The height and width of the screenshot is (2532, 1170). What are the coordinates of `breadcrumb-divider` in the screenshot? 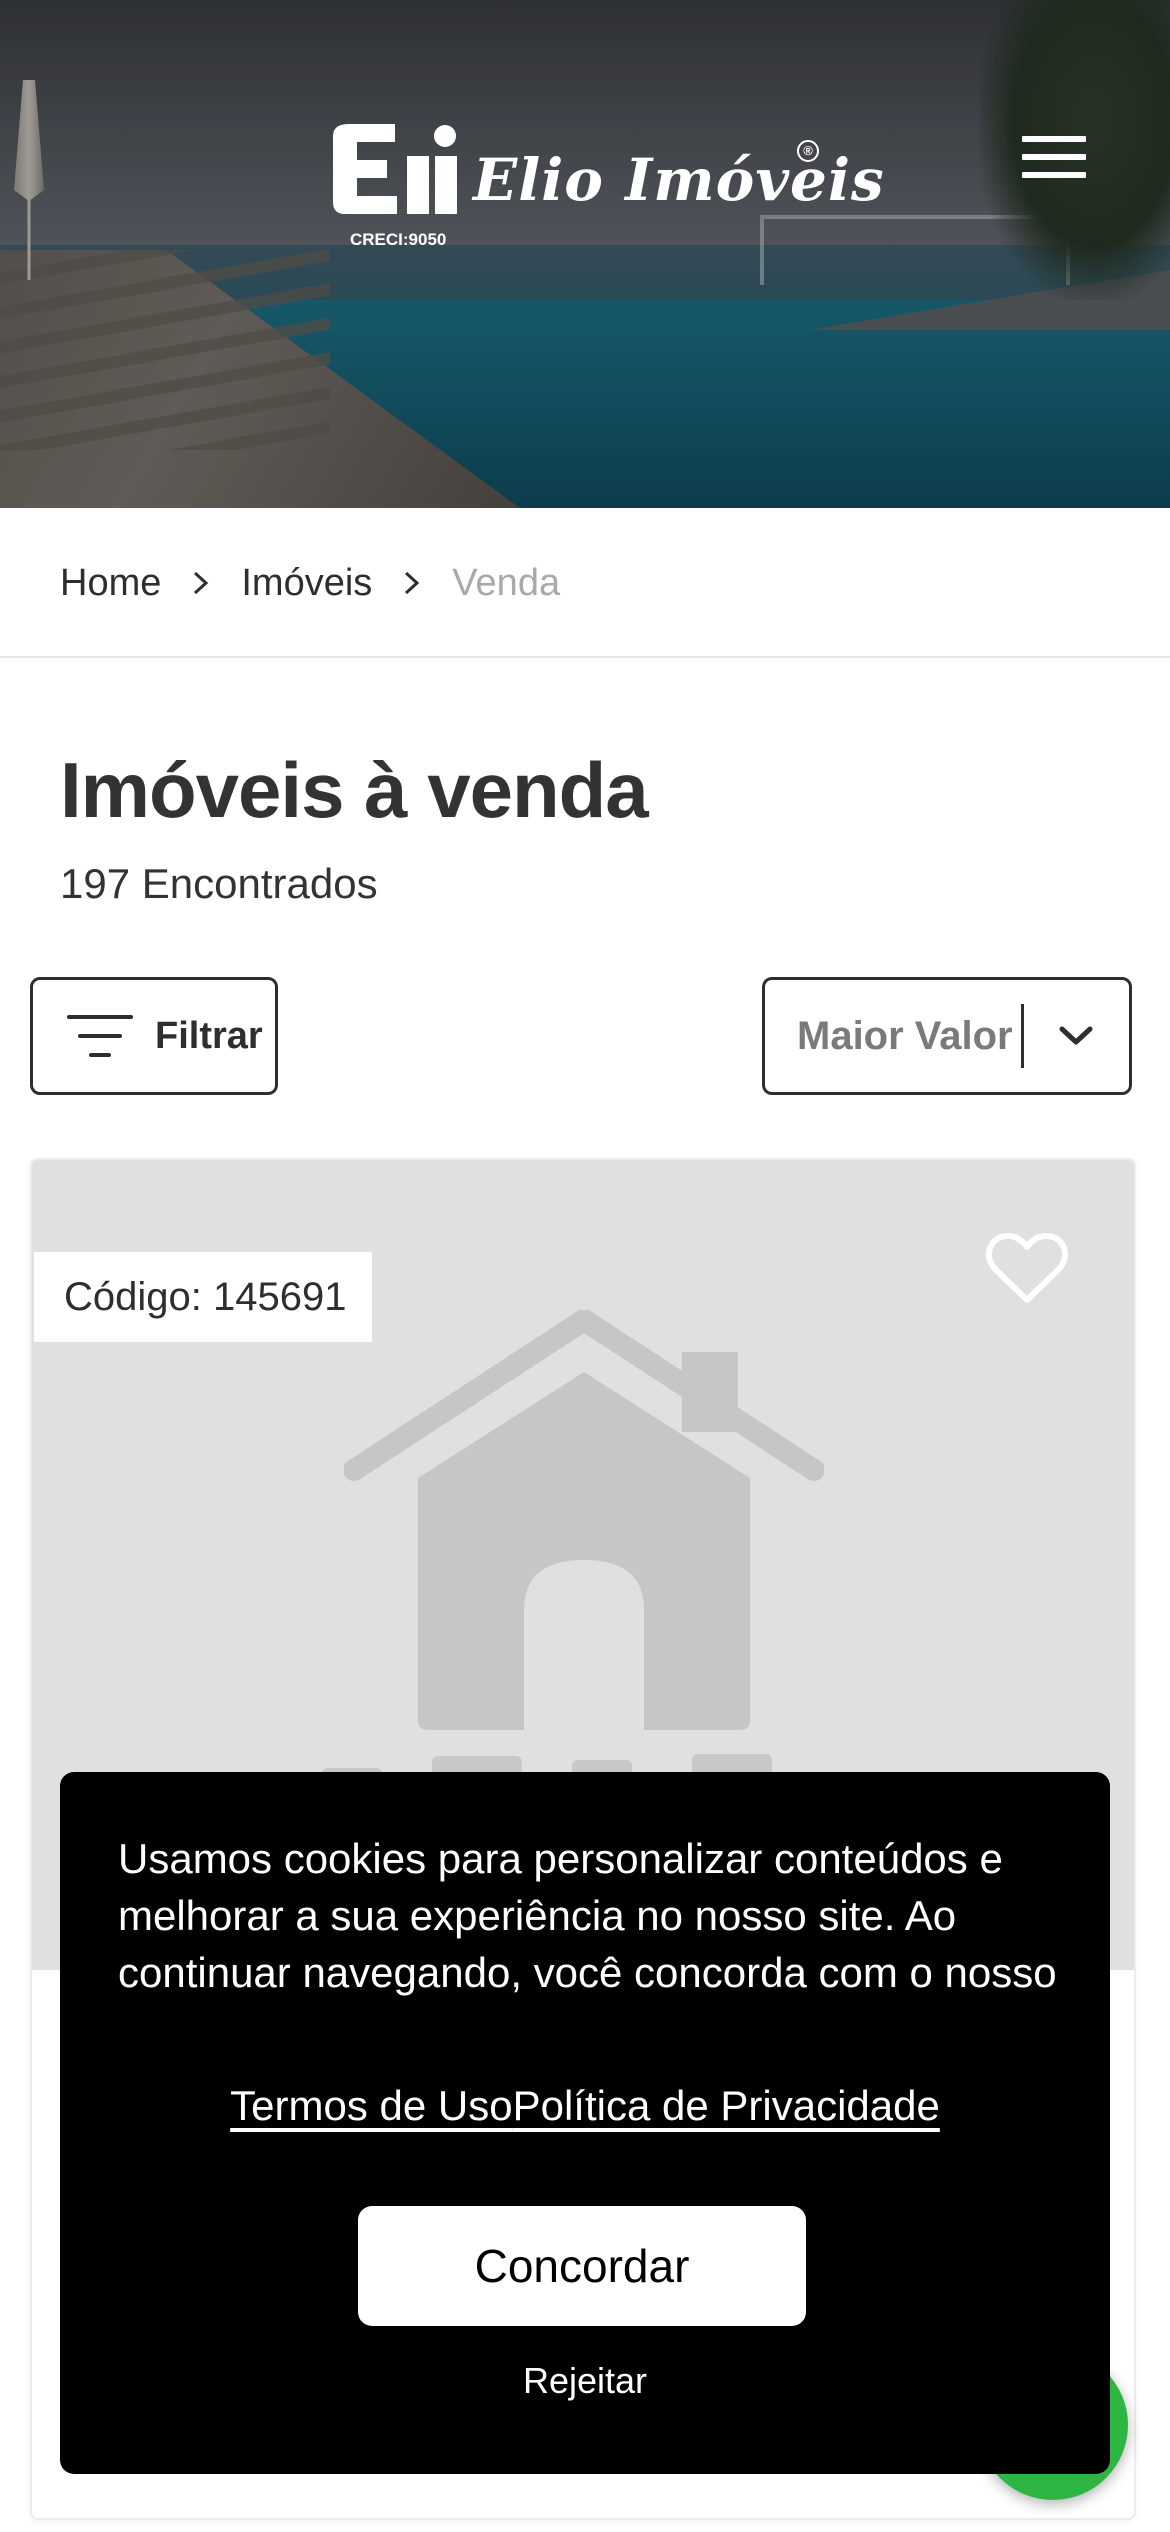 It's located at (585, 657).